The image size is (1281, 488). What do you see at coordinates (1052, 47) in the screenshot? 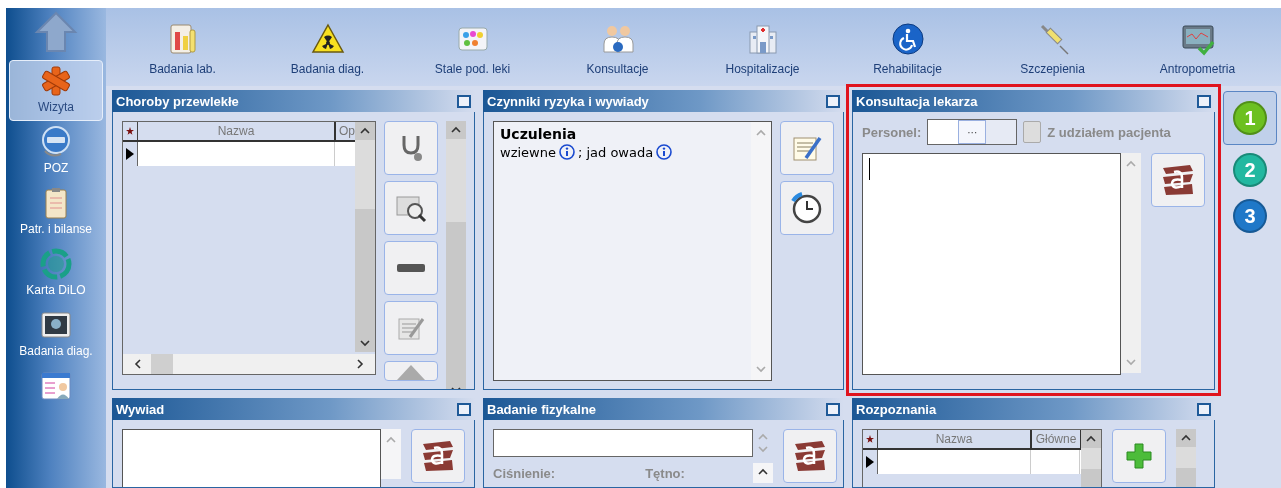
I see `toolbar-button: Szczepienia` at bounding box center [1052, 47].